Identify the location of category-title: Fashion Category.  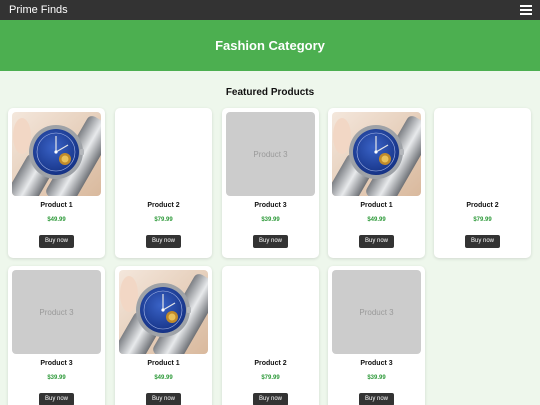
(270, 45).